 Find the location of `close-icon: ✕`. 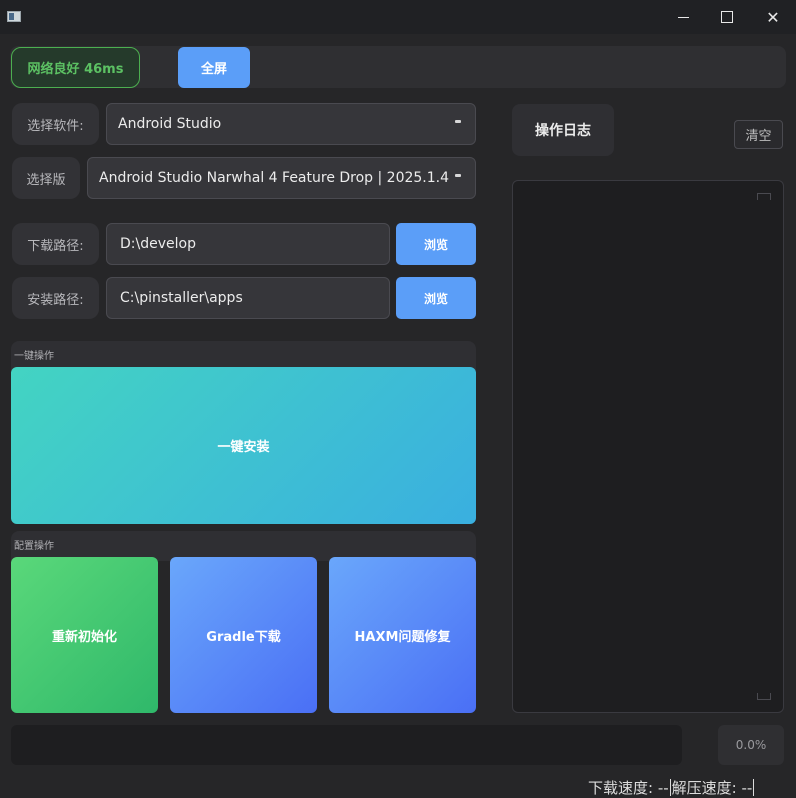

close-icon: ✕ is located at coordinates (773, 17).